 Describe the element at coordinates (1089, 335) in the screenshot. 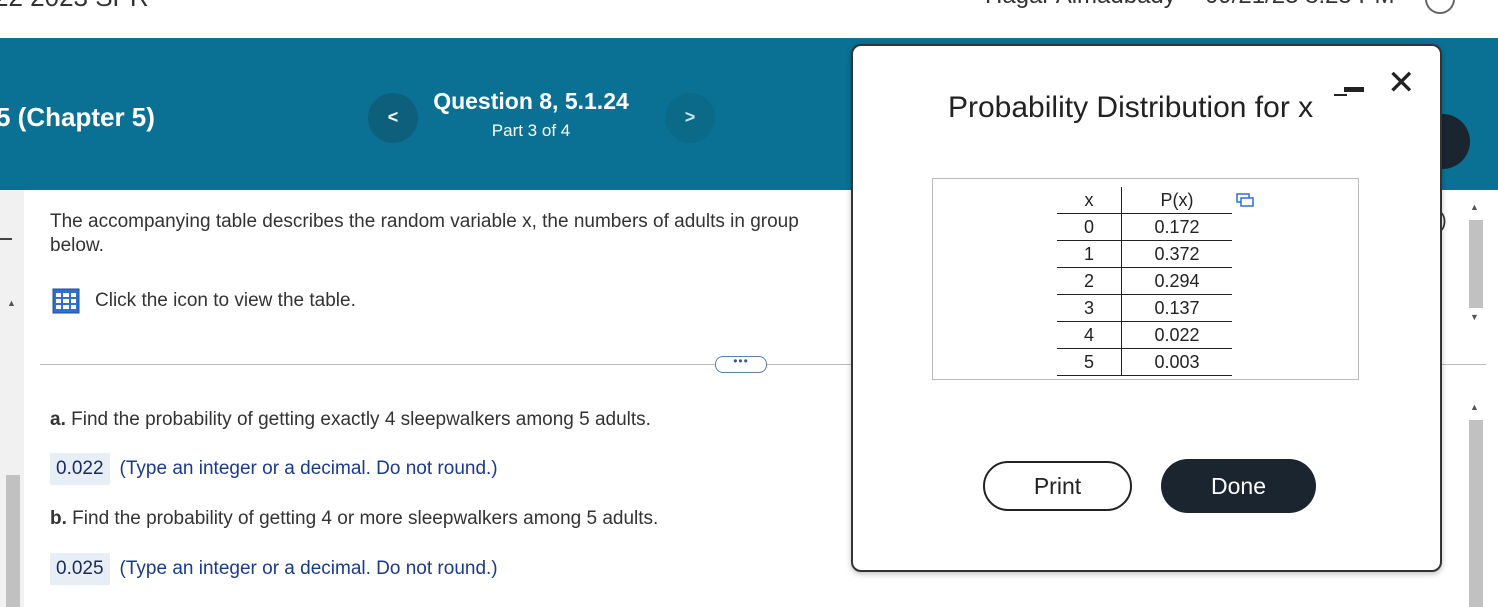

I see `x-cell: 4` at that location.